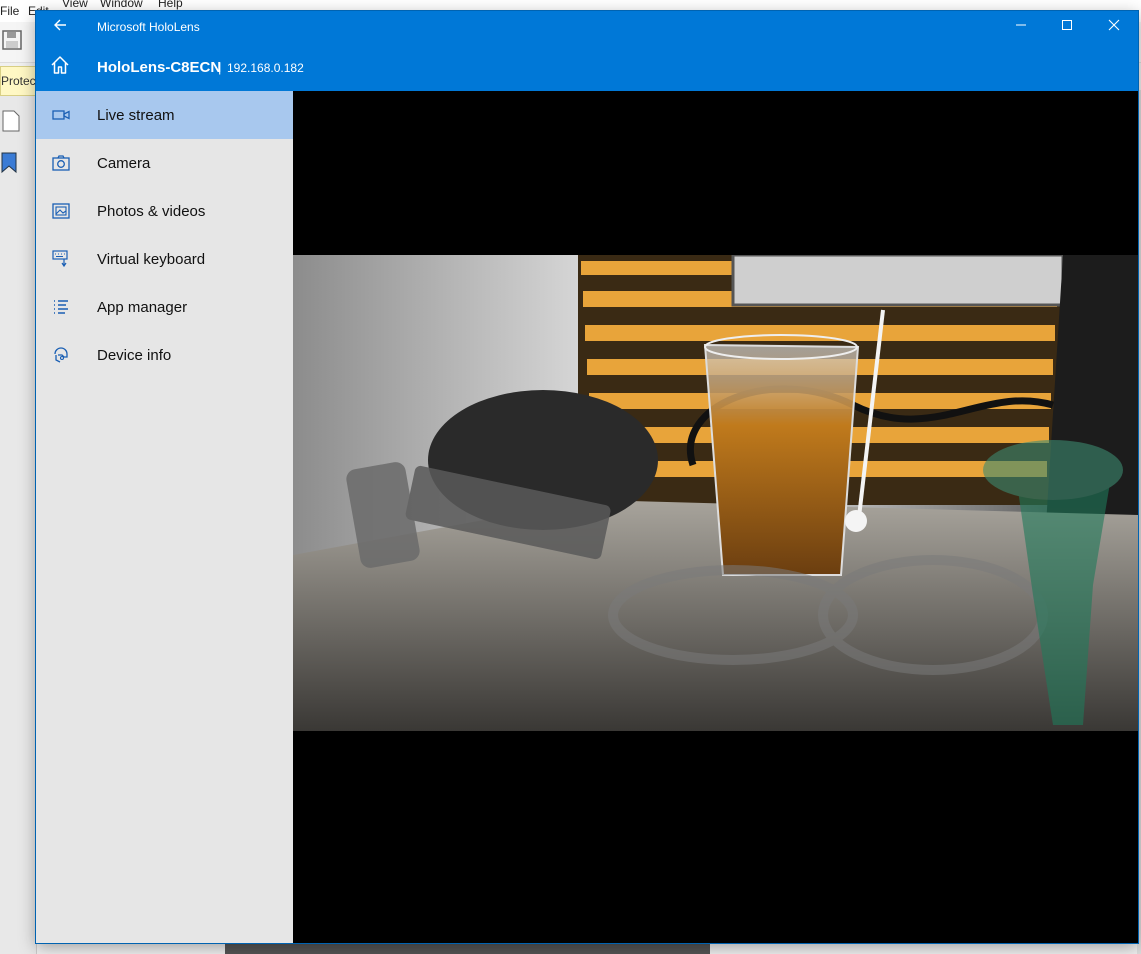  I want to click on sidebar-item-photos-videos: Photos & videos, so click(164, 211).